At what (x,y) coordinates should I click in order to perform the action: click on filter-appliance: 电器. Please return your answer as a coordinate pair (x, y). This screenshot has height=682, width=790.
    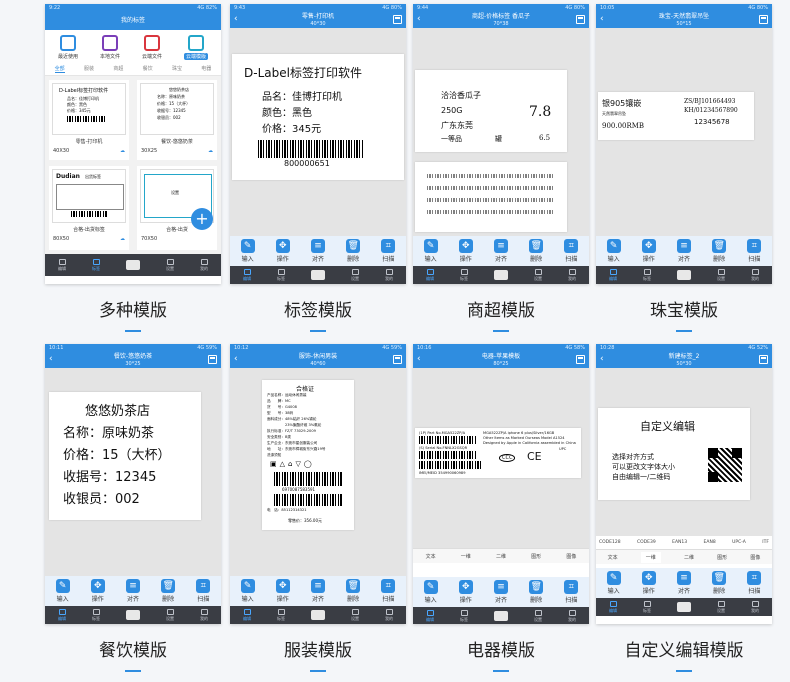
    Looking at the image, I should click on (206, 69).